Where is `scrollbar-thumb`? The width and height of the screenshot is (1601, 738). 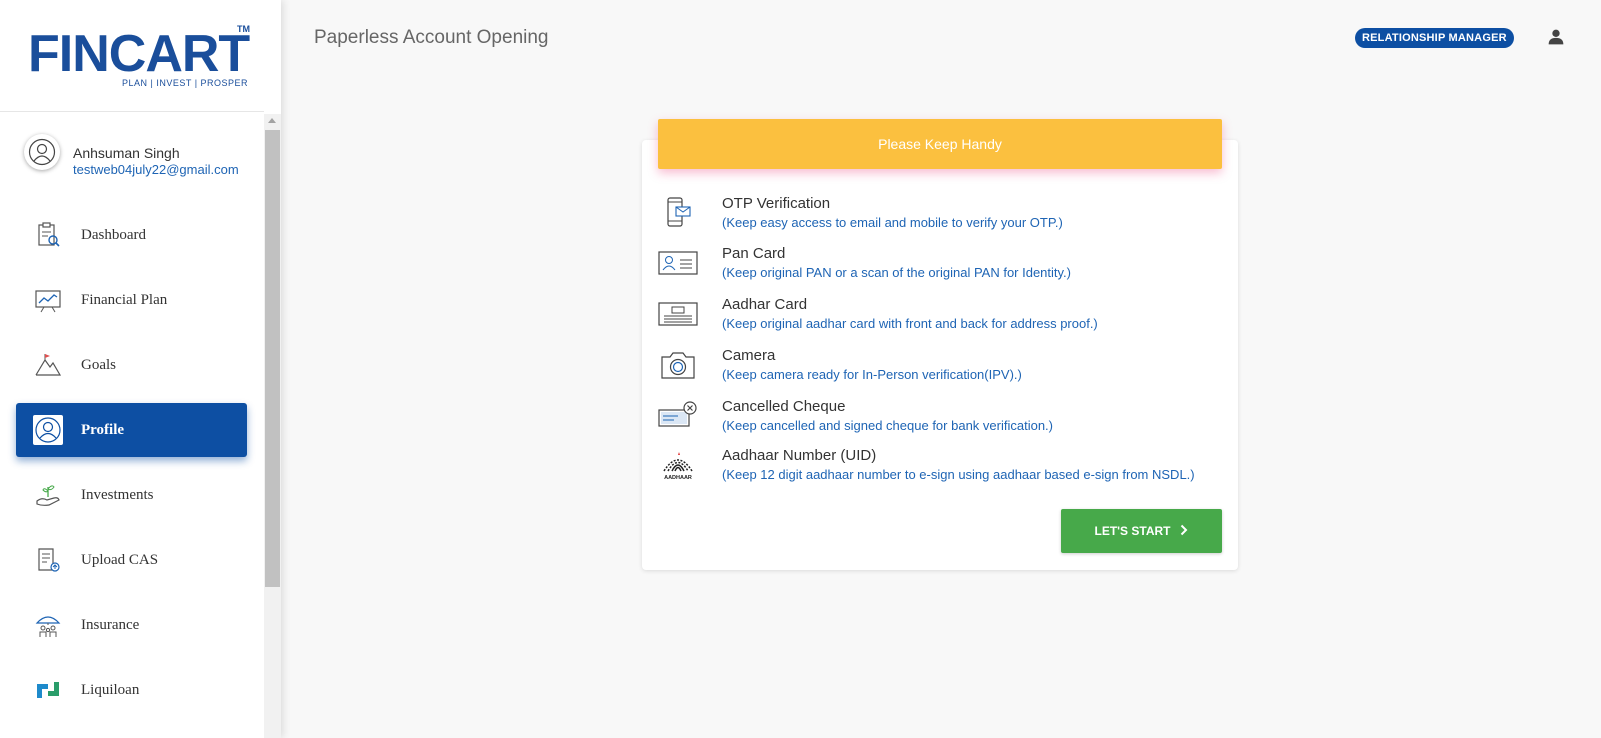
scrollbar-thumb is located at coordinates (272, 358).